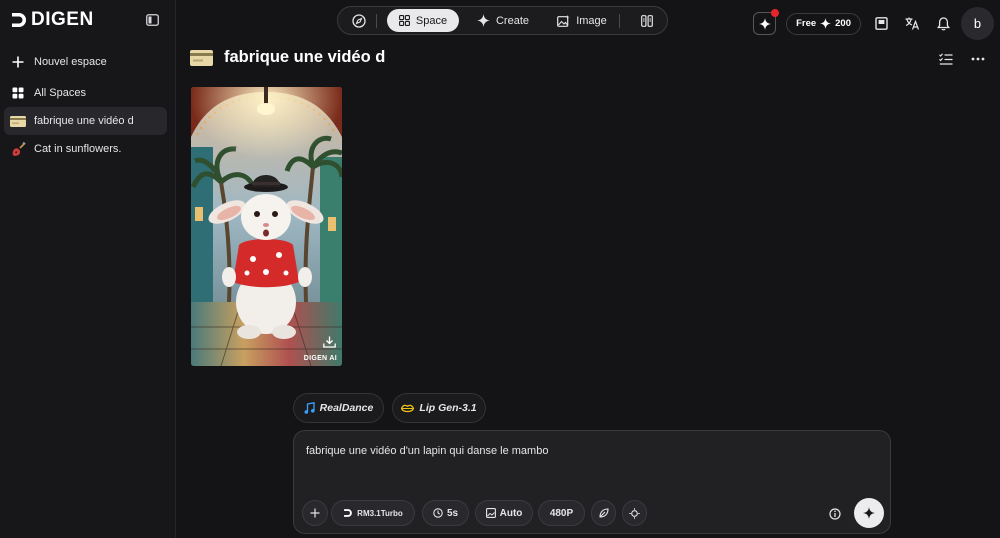 The image size is (1000, 538). I want to click on task-list-button, so click(946, 59).